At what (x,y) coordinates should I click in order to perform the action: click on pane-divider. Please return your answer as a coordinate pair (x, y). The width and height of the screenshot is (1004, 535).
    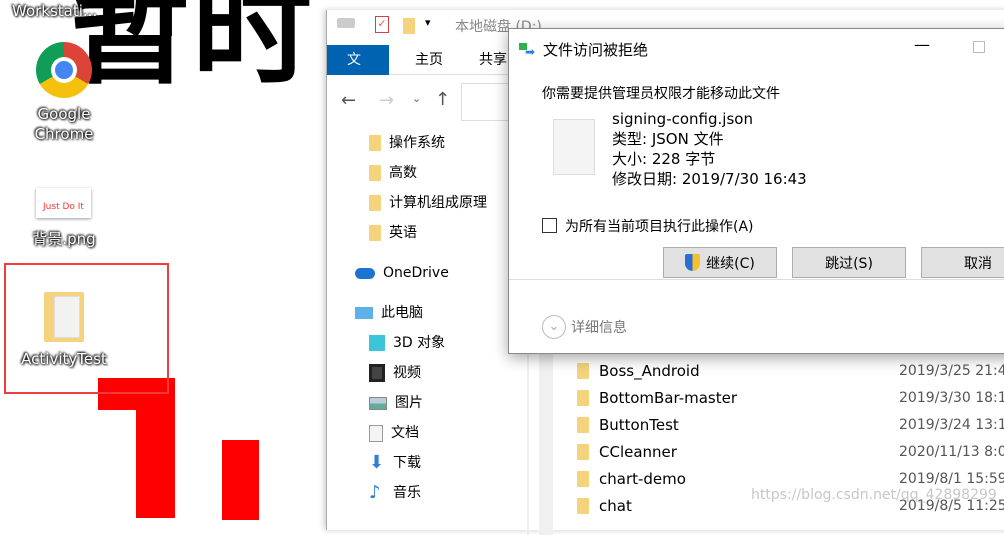
    Looking at the image, I should click on (528, 440).